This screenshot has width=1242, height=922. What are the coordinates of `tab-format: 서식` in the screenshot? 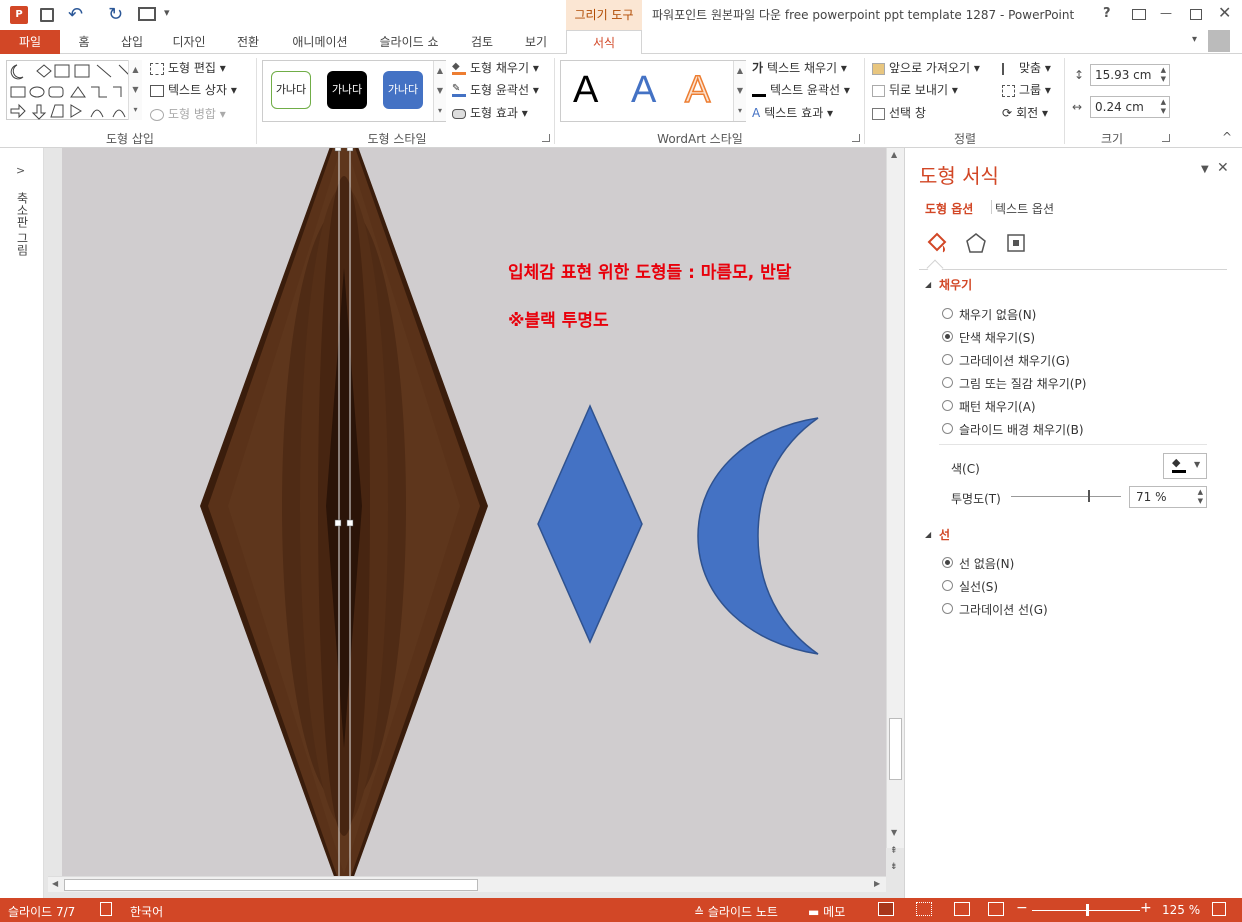 It's located at (604, 42).